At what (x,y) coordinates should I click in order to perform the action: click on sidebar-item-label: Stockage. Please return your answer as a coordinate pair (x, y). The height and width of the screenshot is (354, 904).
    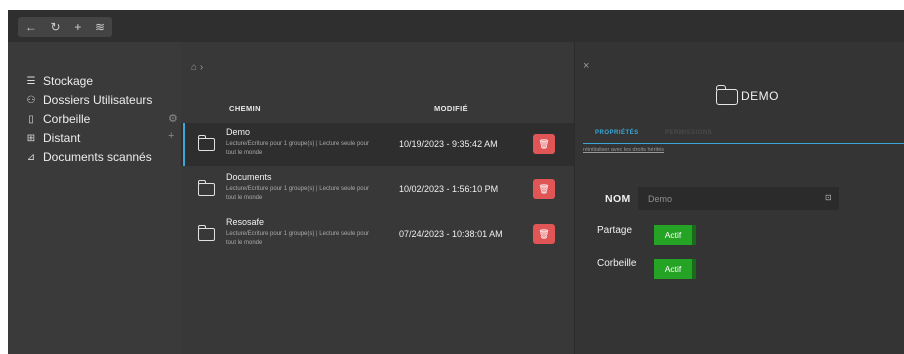
    Looking at the image, I should click on (68, 81).